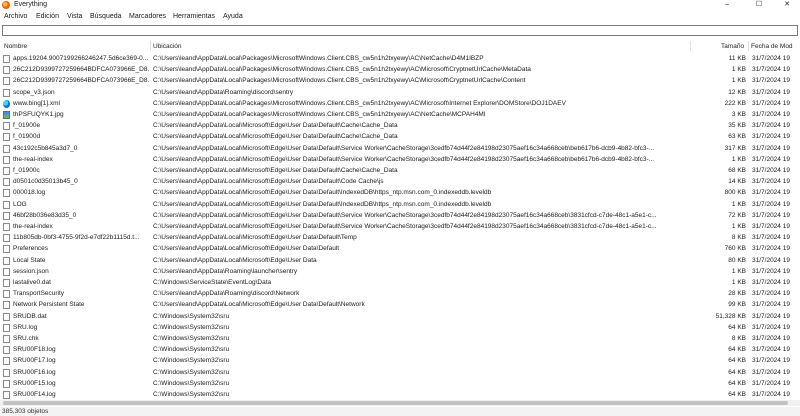 The image size is (800, 416). What do you see at coordinates (727, 5) in the screenshot?
I see `minimize-button: –` at bounding box center [727, 5].